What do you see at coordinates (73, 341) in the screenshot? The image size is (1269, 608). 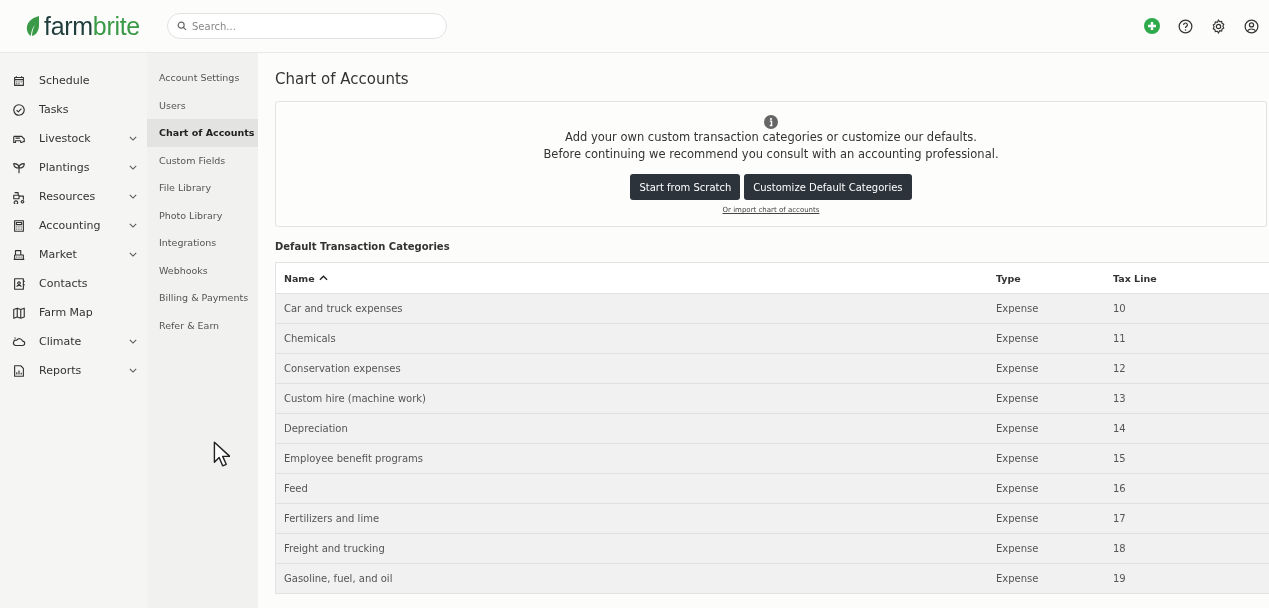 I see `nav-item: Climate` at bounding box center [73, 341].